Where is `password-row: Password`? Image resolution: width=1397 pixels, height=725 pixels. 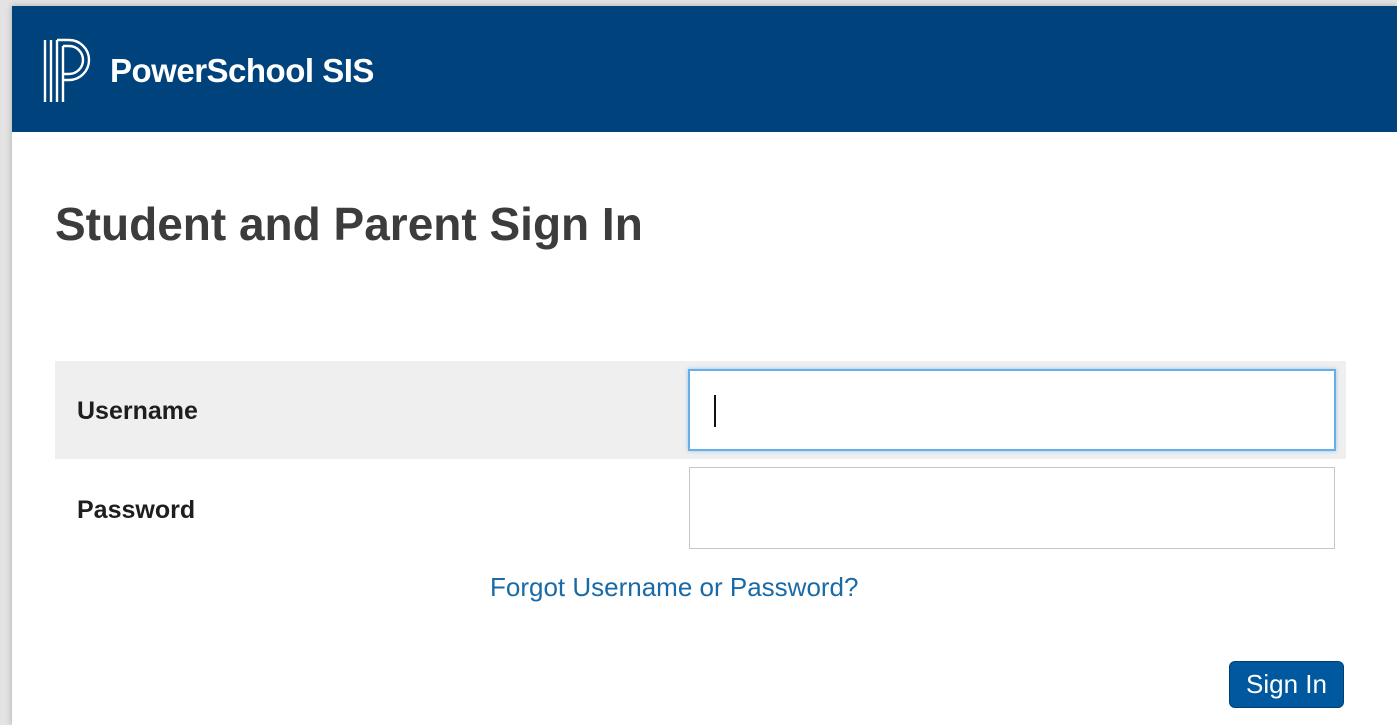 password-row: Password is located at coordinates (700, 511).